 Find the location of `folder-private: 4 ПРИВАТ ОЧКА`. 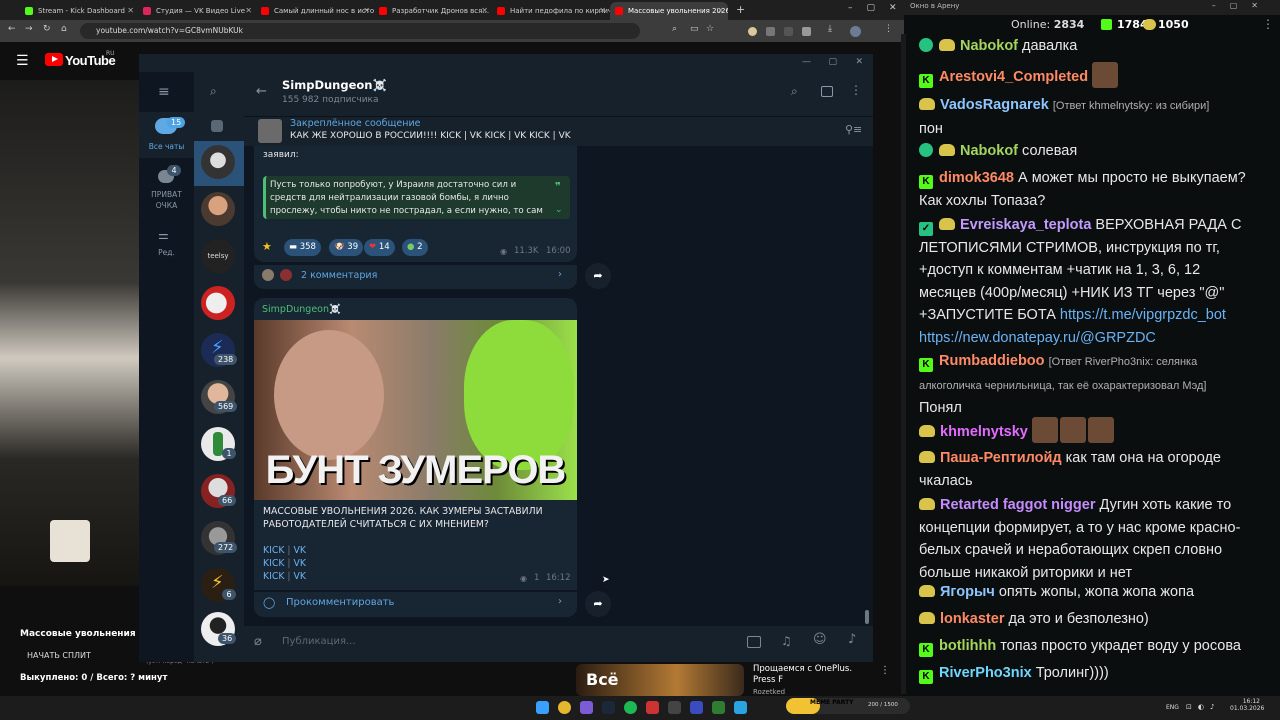

folder-private: 4 ПРИВАТ ОЧКА is located at coordinates (166, 189).